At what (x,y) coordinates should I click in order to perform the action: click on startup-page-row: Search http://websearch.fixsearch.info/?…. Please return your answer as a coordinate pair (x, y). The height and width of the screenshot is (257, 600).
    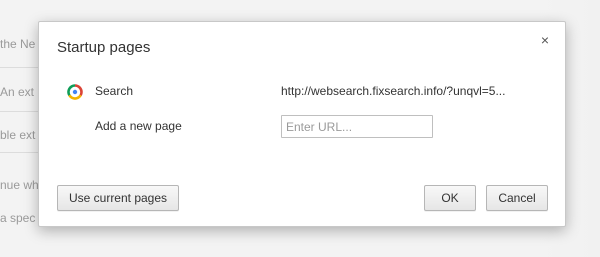
    Looking at the image, I should click on (308, 92).